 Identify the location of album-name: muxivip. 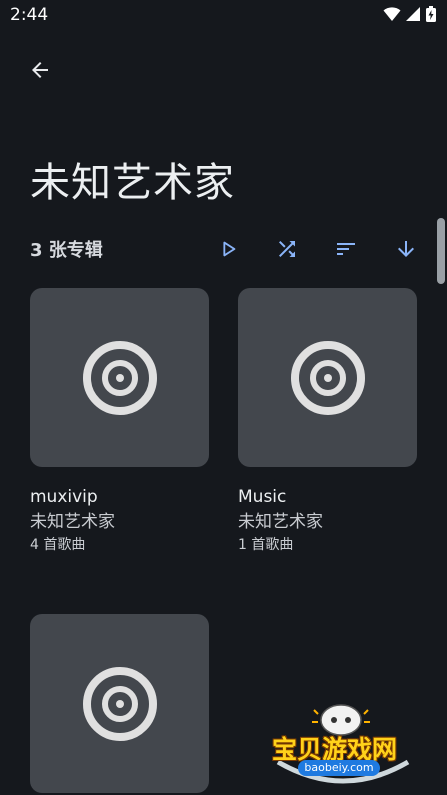
(64, 497).